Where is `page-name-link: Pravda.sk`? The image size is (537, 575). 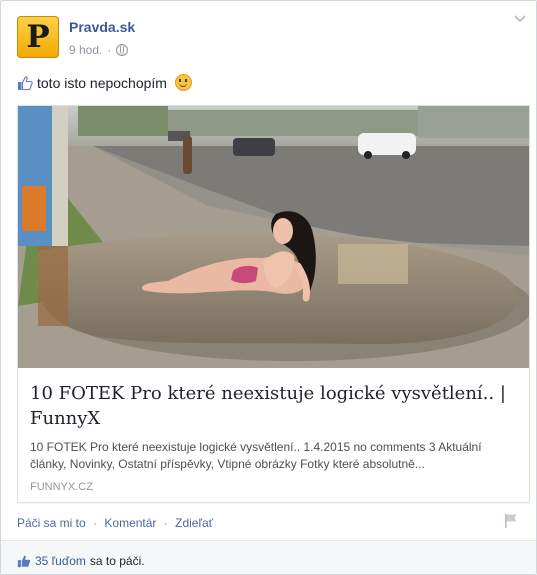 page-name-link: Pravda.sk is located at coordinates (102, 27).